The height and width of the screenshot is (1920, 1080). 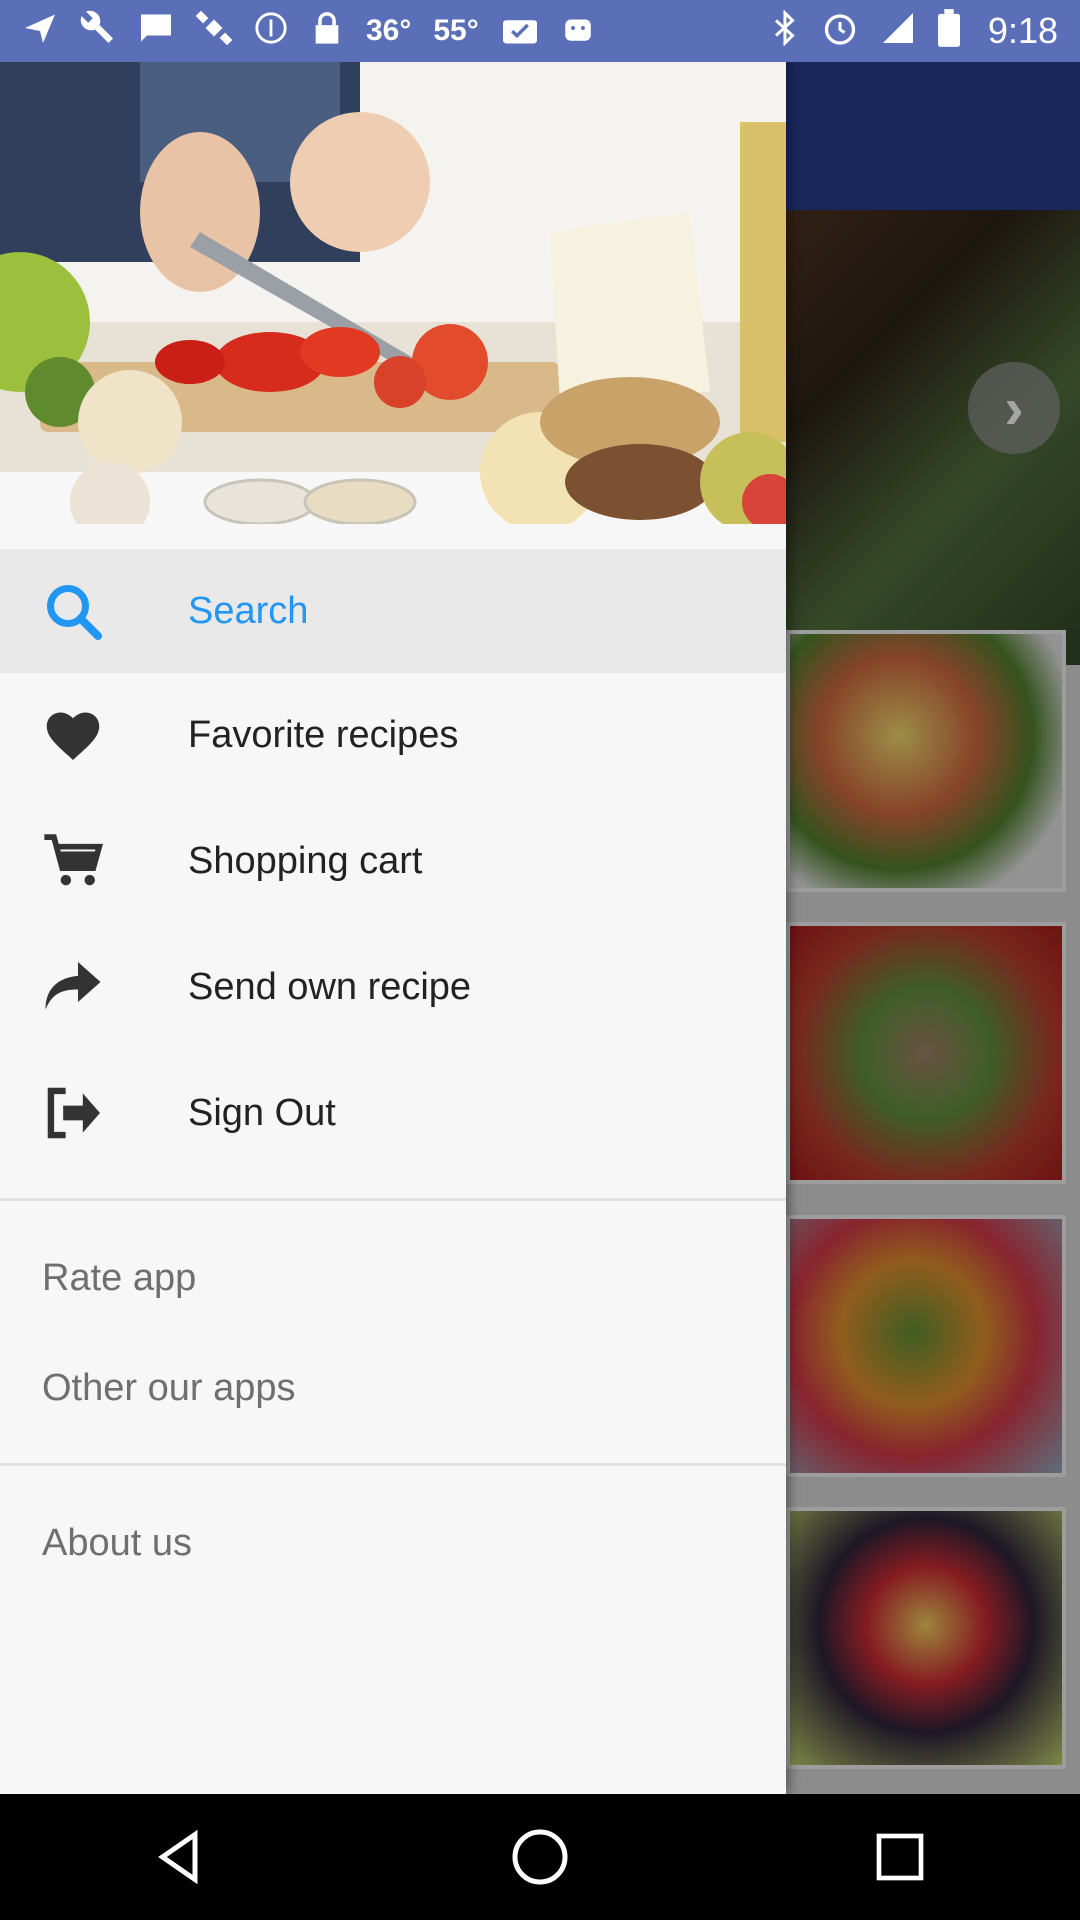 What do you see at coordinates (578, 31) in the screenshot?
I see `android-icon` at bounding box center [578, 31].